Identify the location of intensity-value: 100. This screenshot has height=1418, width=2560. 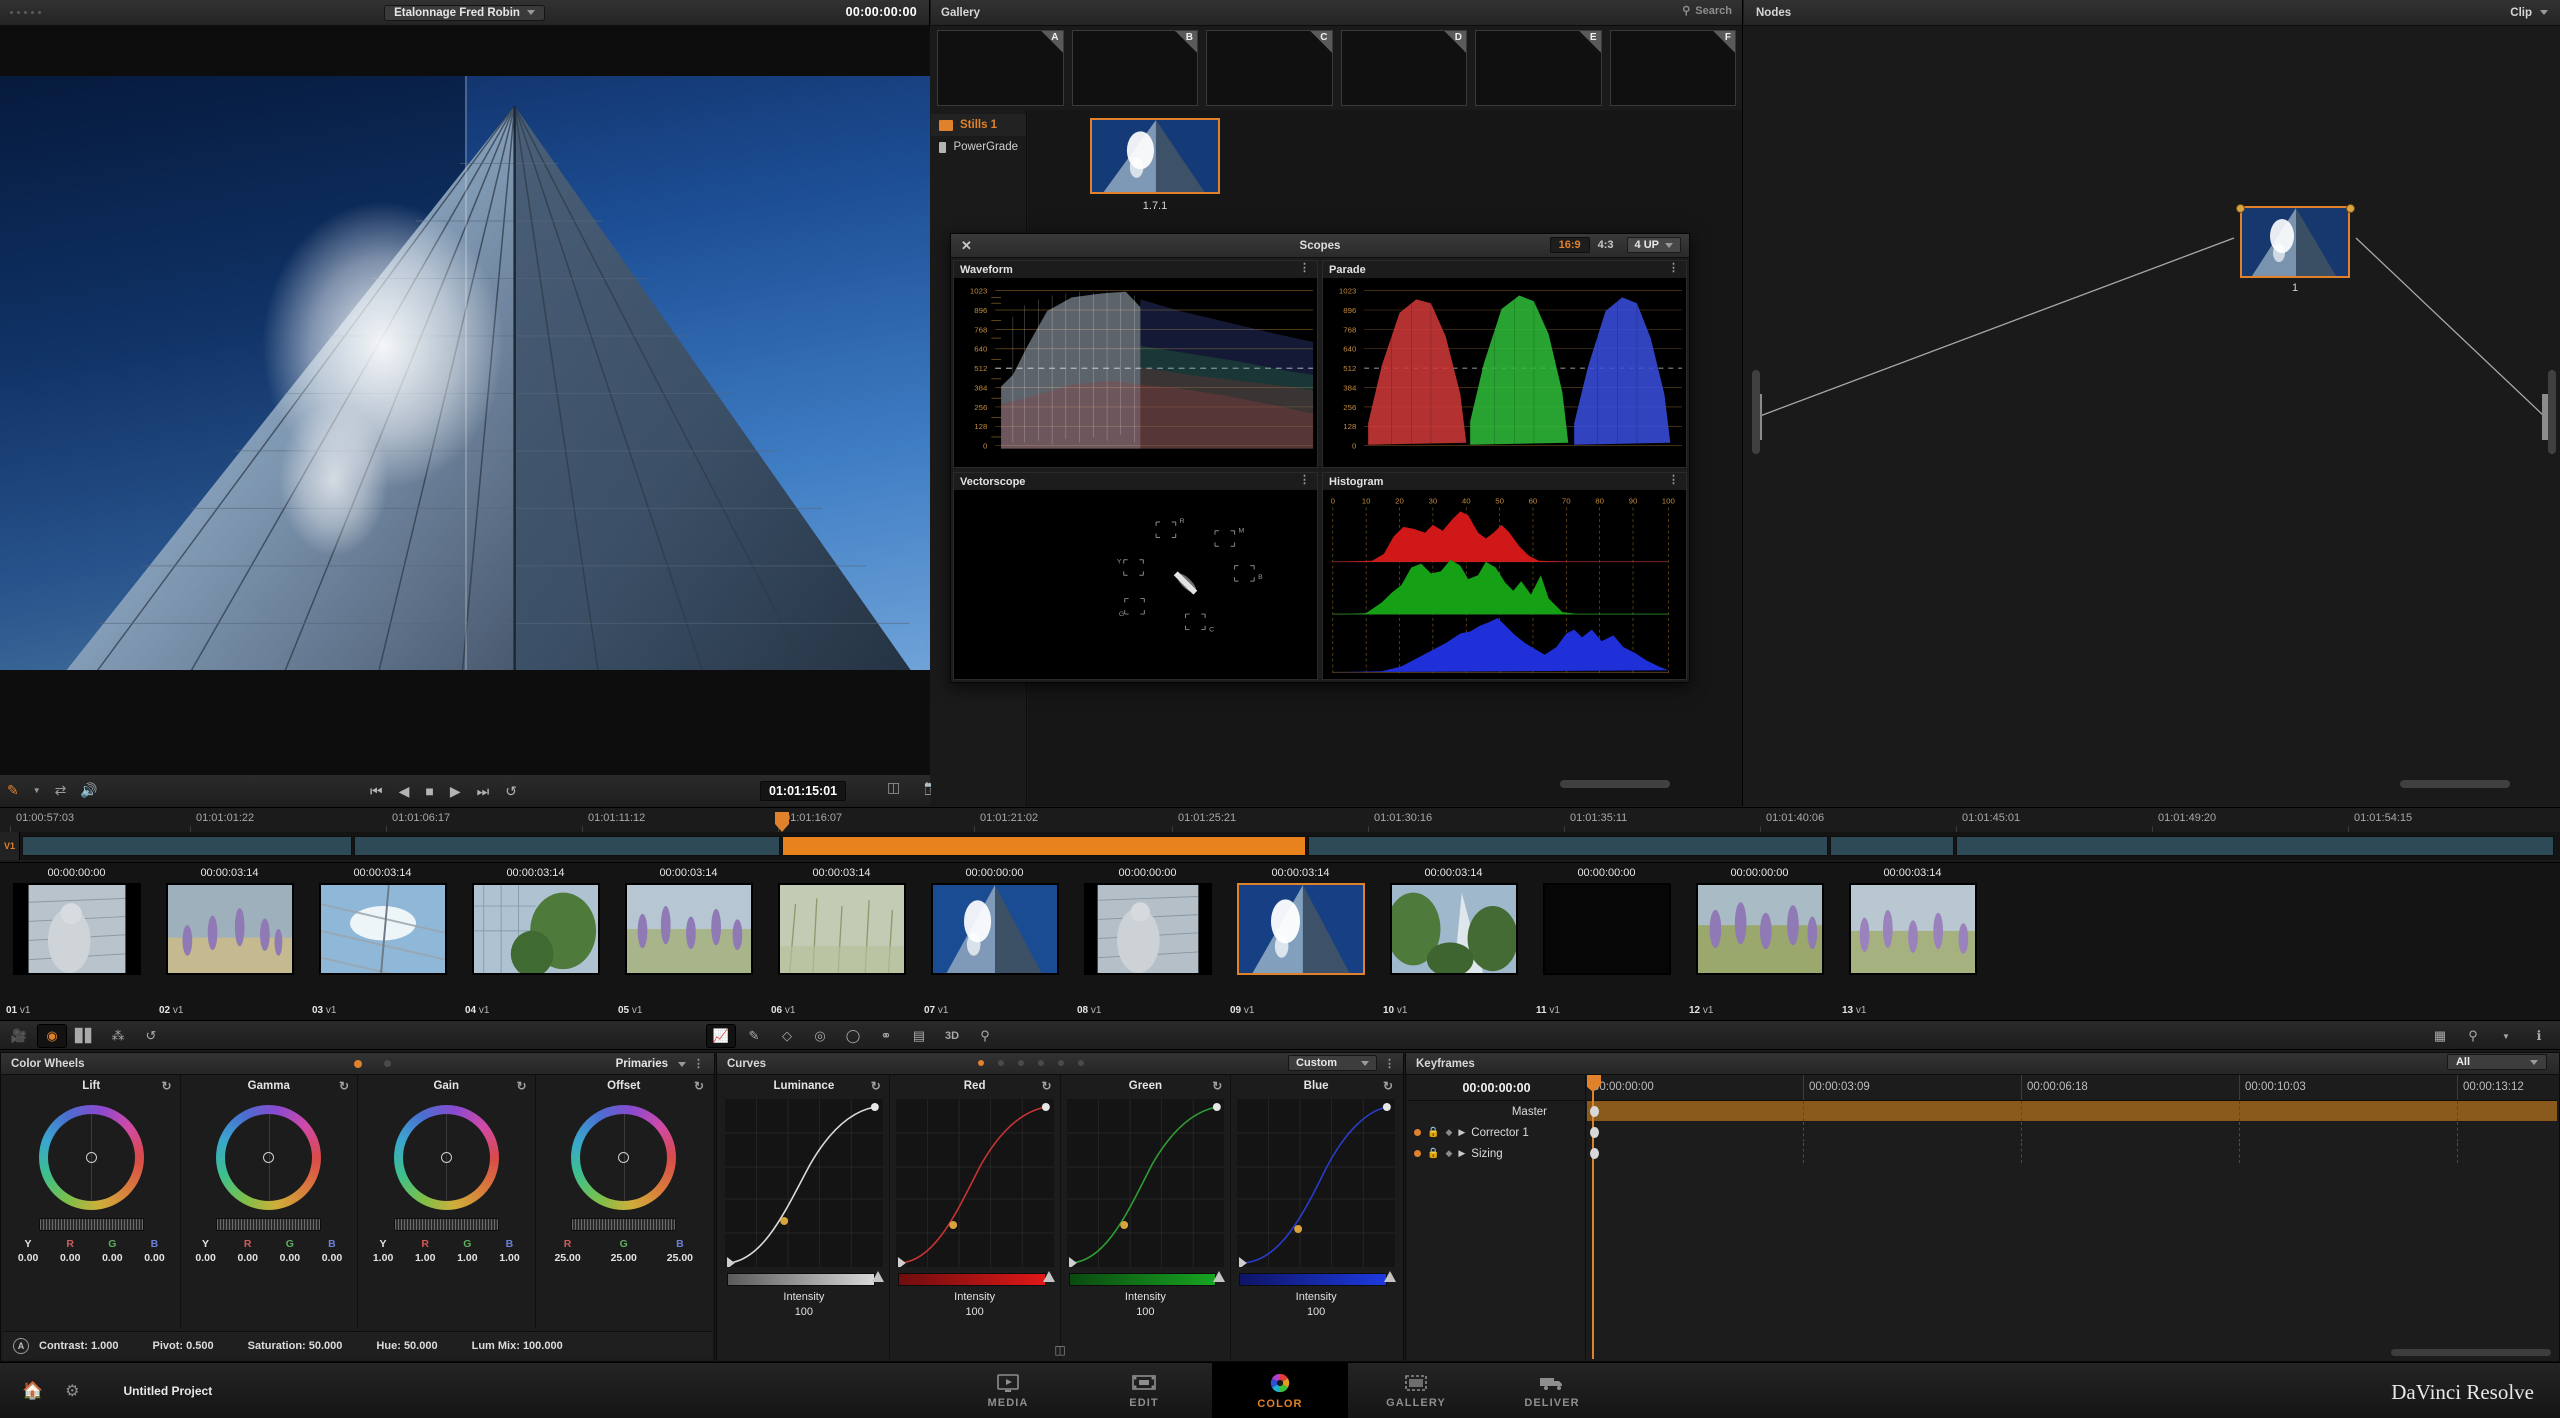
(1316, 1312).